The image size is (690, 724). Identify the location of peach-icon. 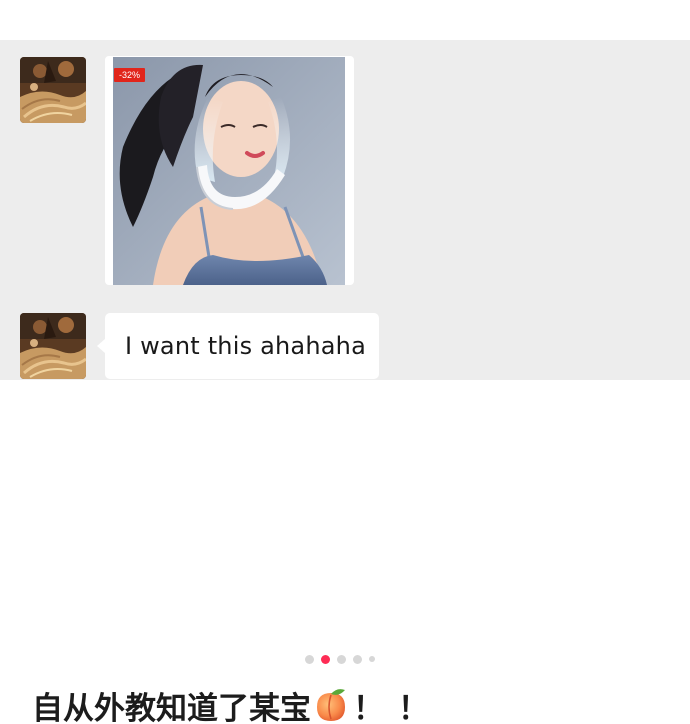
(331, 705).